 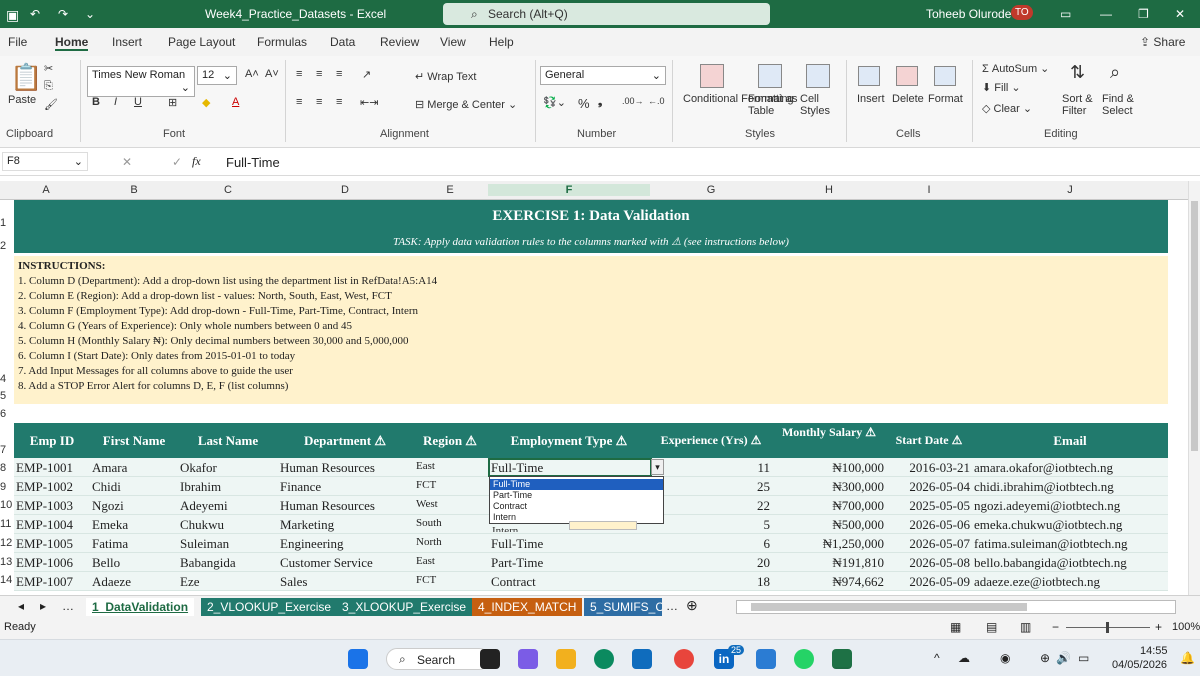 What do you see at coordinates (1025, 627) in the screenshot?
I see `page-break-view-icon: ▥` at bounding box center [1025, 627].